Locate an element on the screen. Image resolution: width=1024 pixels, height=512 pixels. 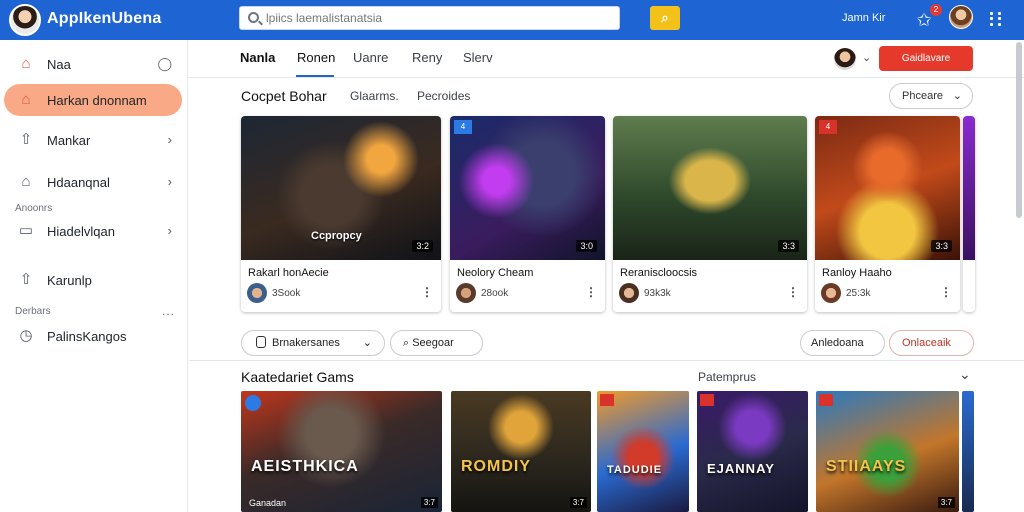
thumbnail-title: Ccpropcy is located at coordinates (336, 236).